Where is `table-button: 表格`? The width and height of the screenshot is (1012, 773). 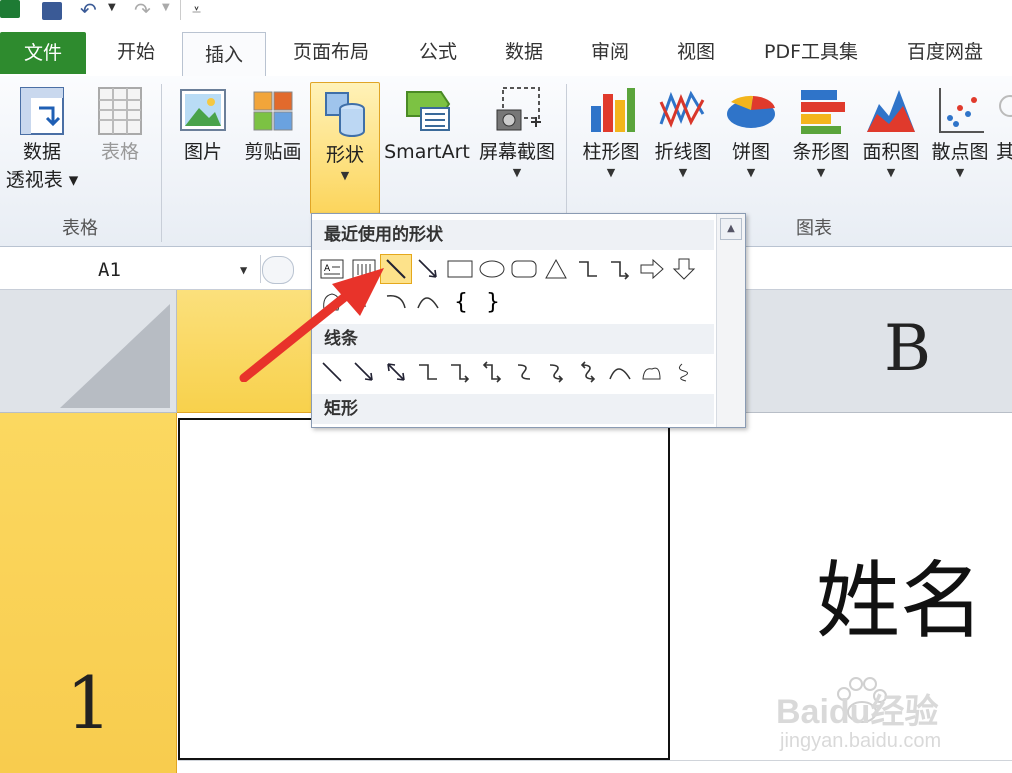 table-button: 表格 is located at coordinates (120, 125).